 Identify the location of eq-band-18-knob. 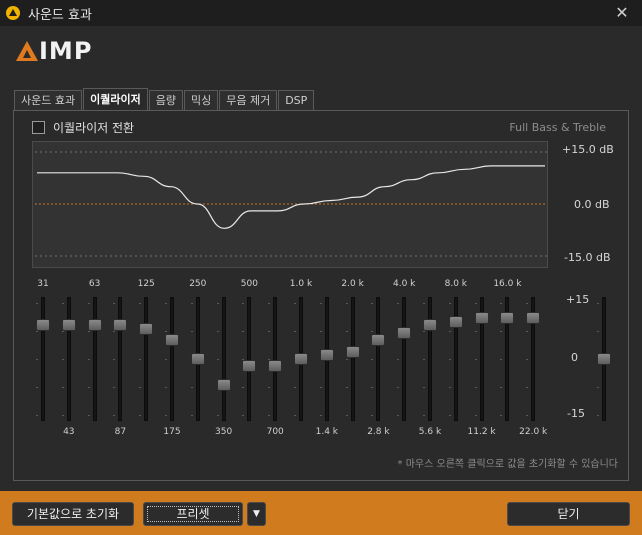
(507, 318).